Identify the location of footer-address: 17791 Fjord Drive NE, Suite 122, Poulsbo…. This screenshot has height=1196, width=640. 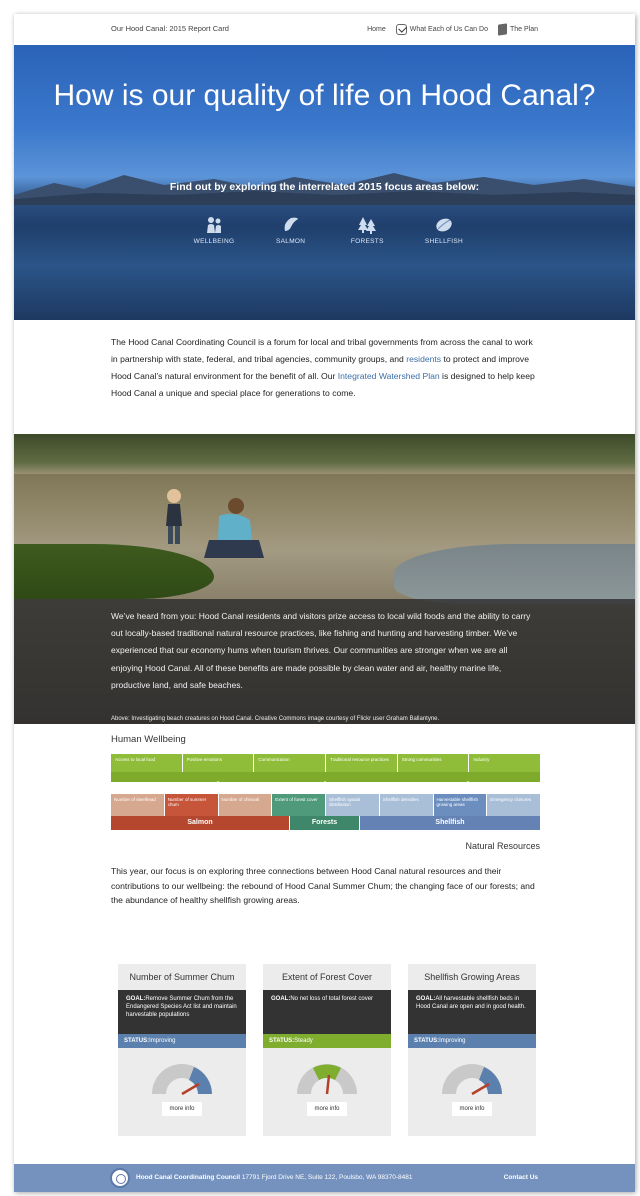
(327, 1177).